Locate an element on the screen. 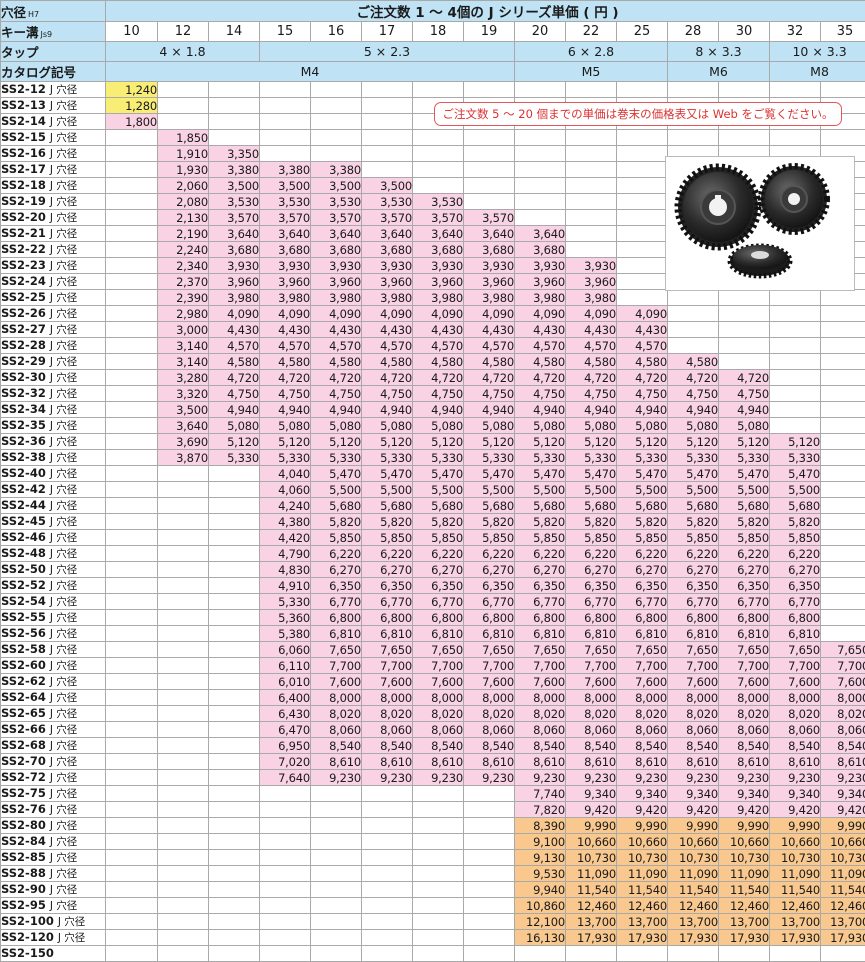  price-cell: 6,060 is located at coordinates (285, 650).